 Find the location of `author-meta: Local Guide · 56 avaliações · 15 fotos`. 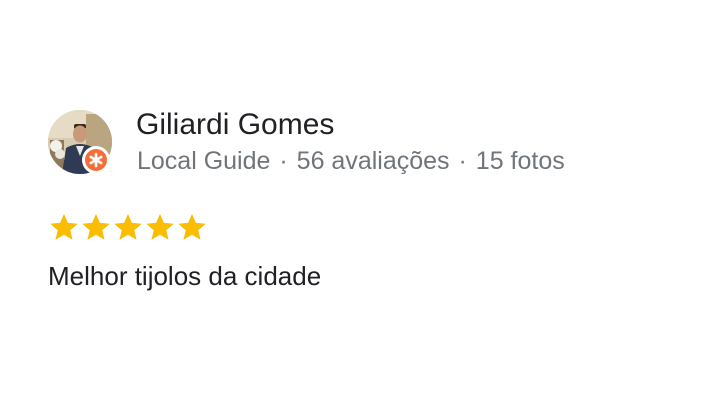

author-meta: Local Guide · 56 avaliações · 15 fotos is located at coordinates (351, 161).